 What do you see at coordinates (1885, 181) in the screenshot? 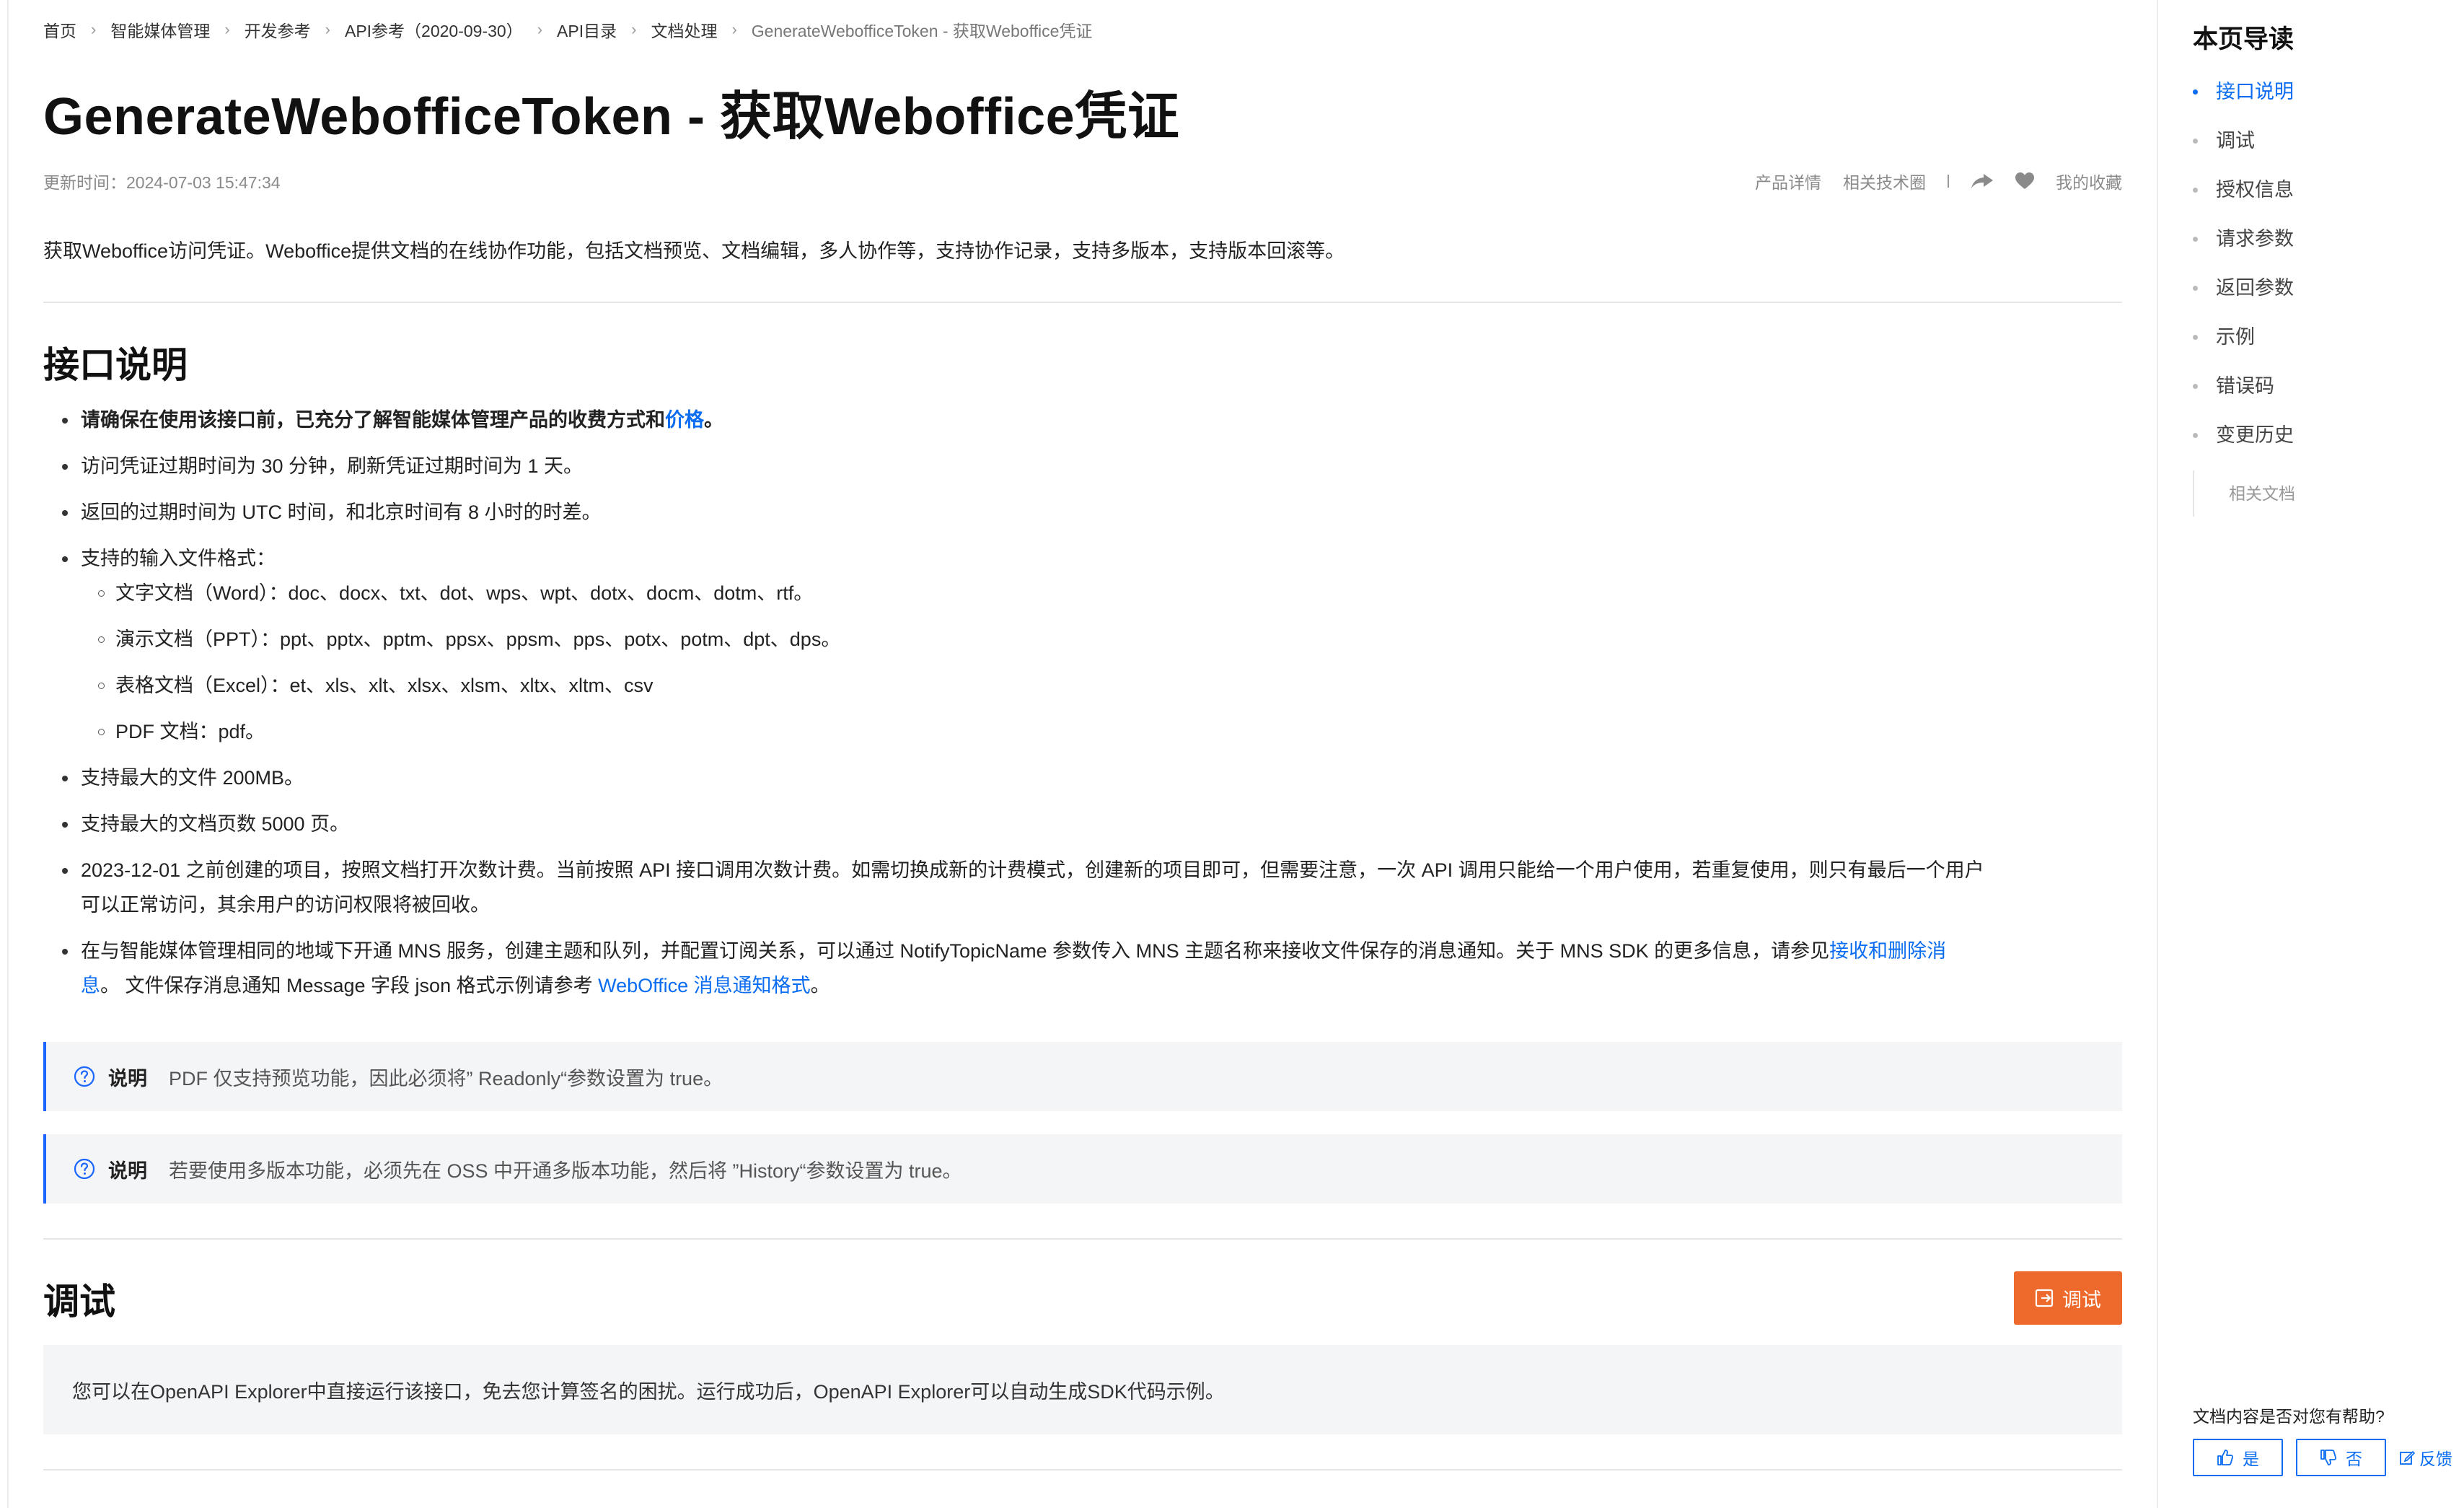
I see `tech-circle-link: 相关技术圈` at bounding box center [1885, 181].